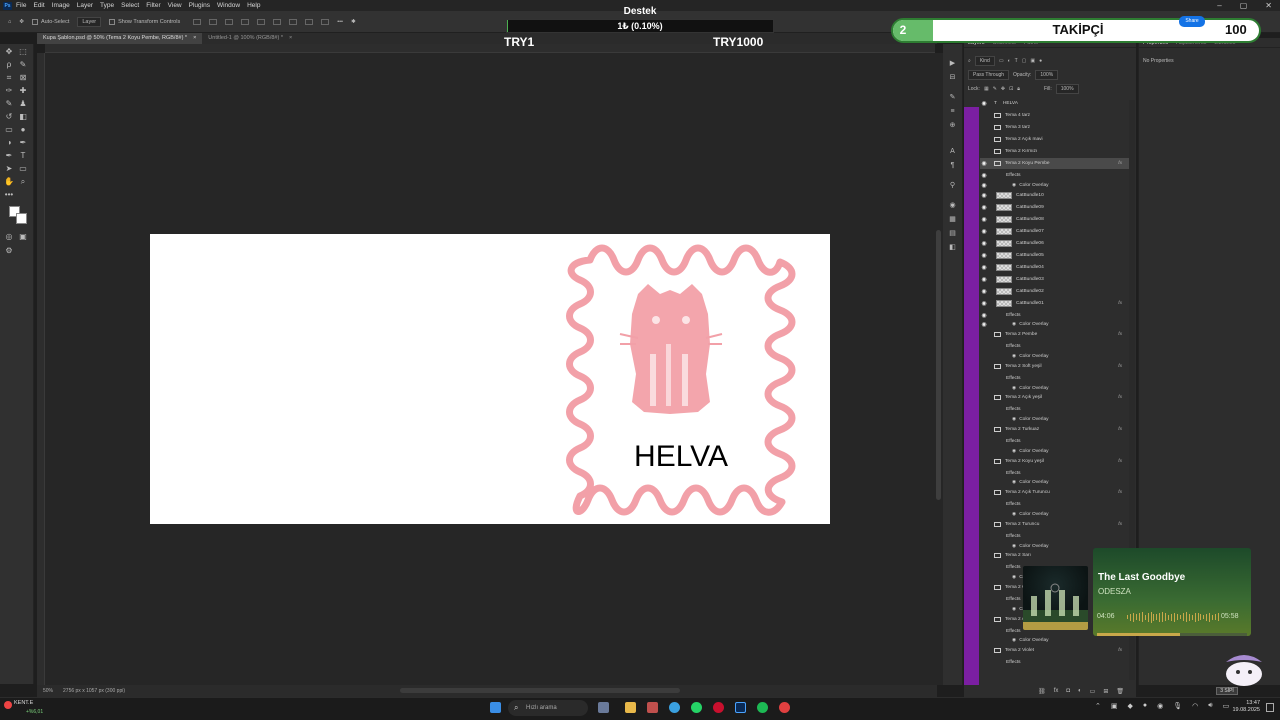  Describe the element at coordinates (952, 220) in the screenshot. I see `swatches-icon: ▦` at that location.